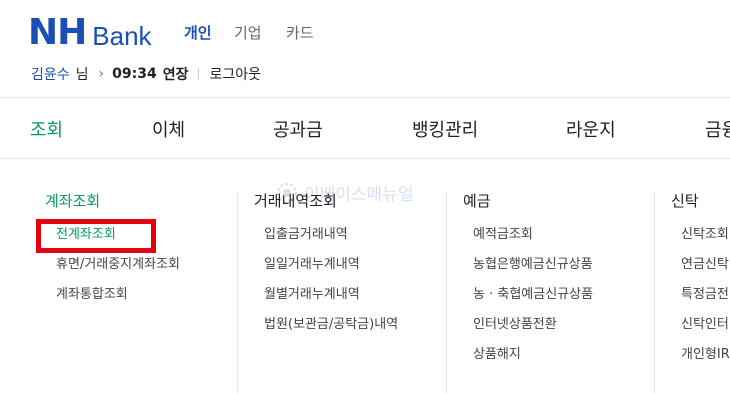 The height and width of the screenshot is (394, 730). I want to click on menu-link-deposit-withdrawal: 입출금거래내역, so click(326, 241).